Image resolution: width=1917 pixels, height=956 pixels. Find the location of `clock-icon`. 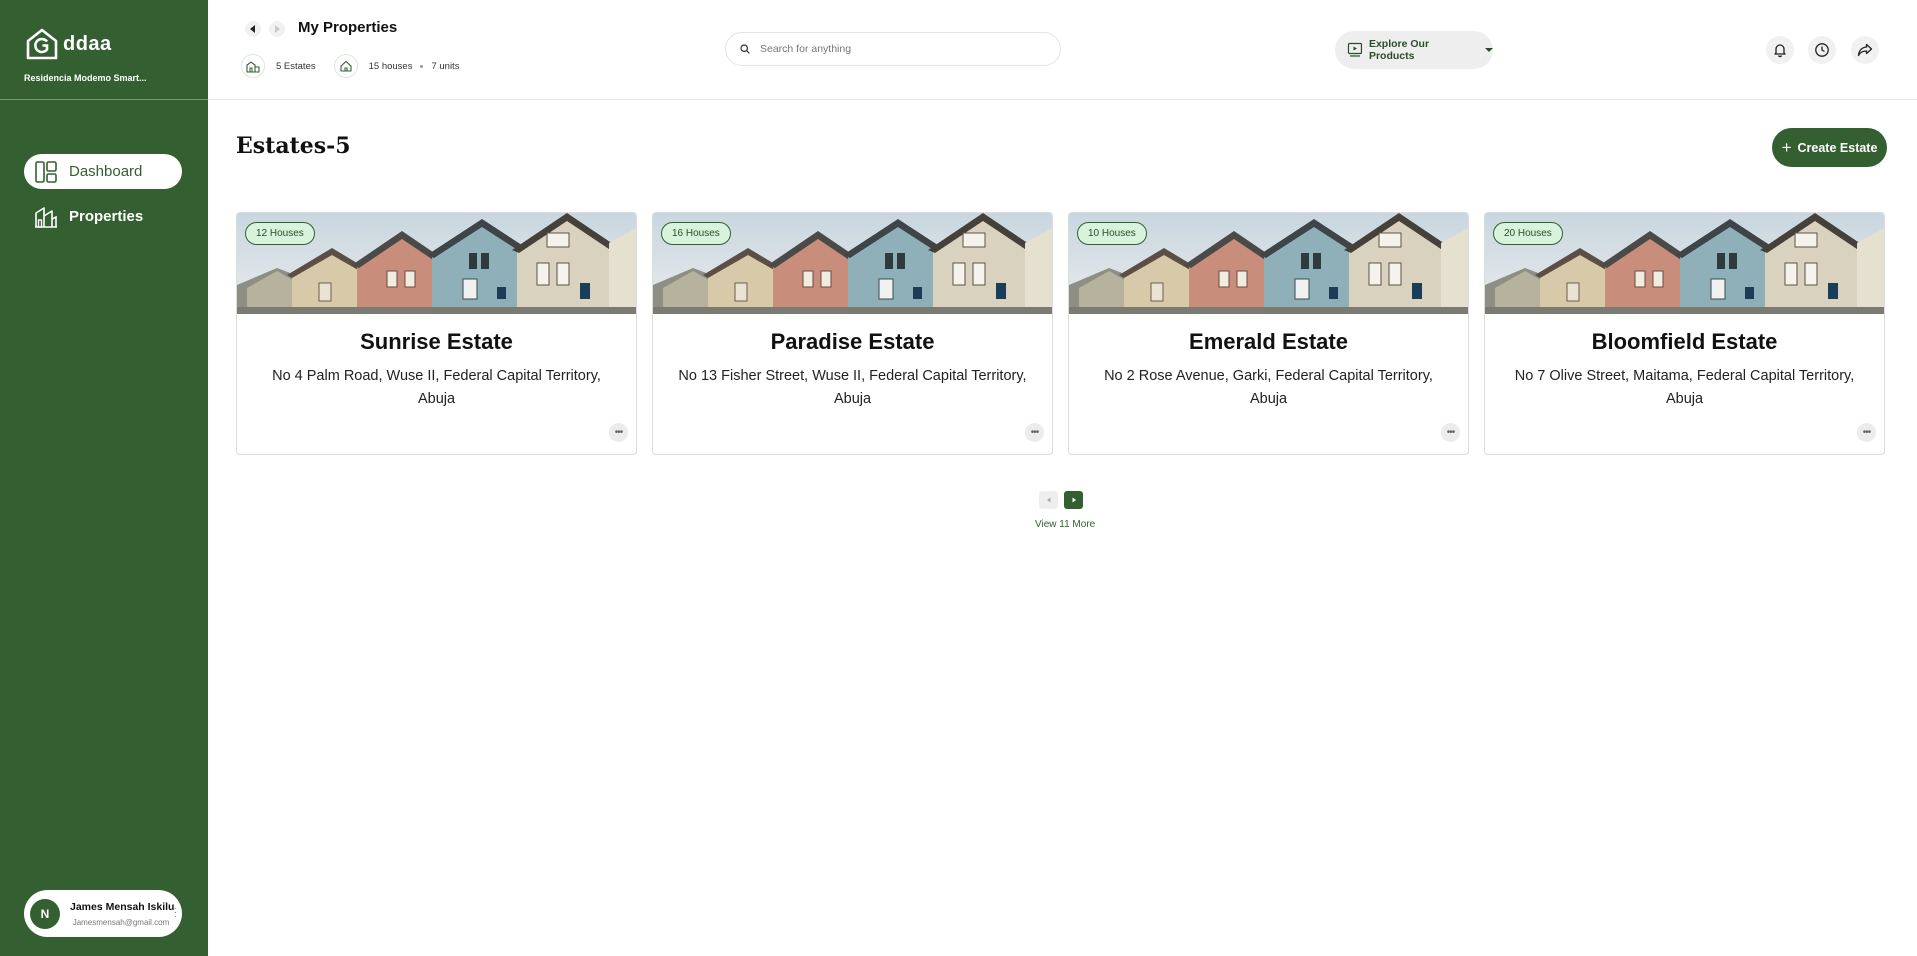

clock-icon is located at coordinates (1822, 50).